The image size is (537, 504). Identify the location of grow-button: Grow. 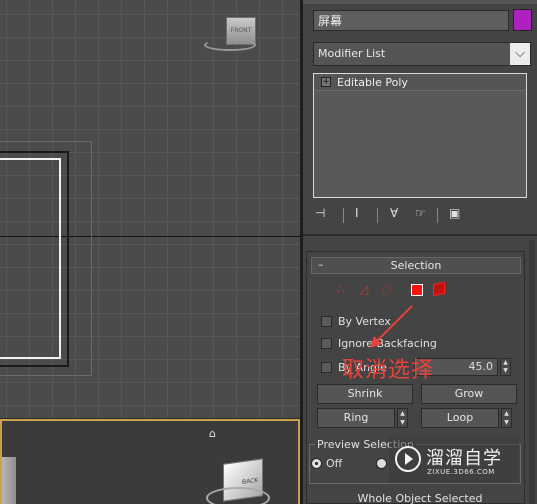
(469, 394).